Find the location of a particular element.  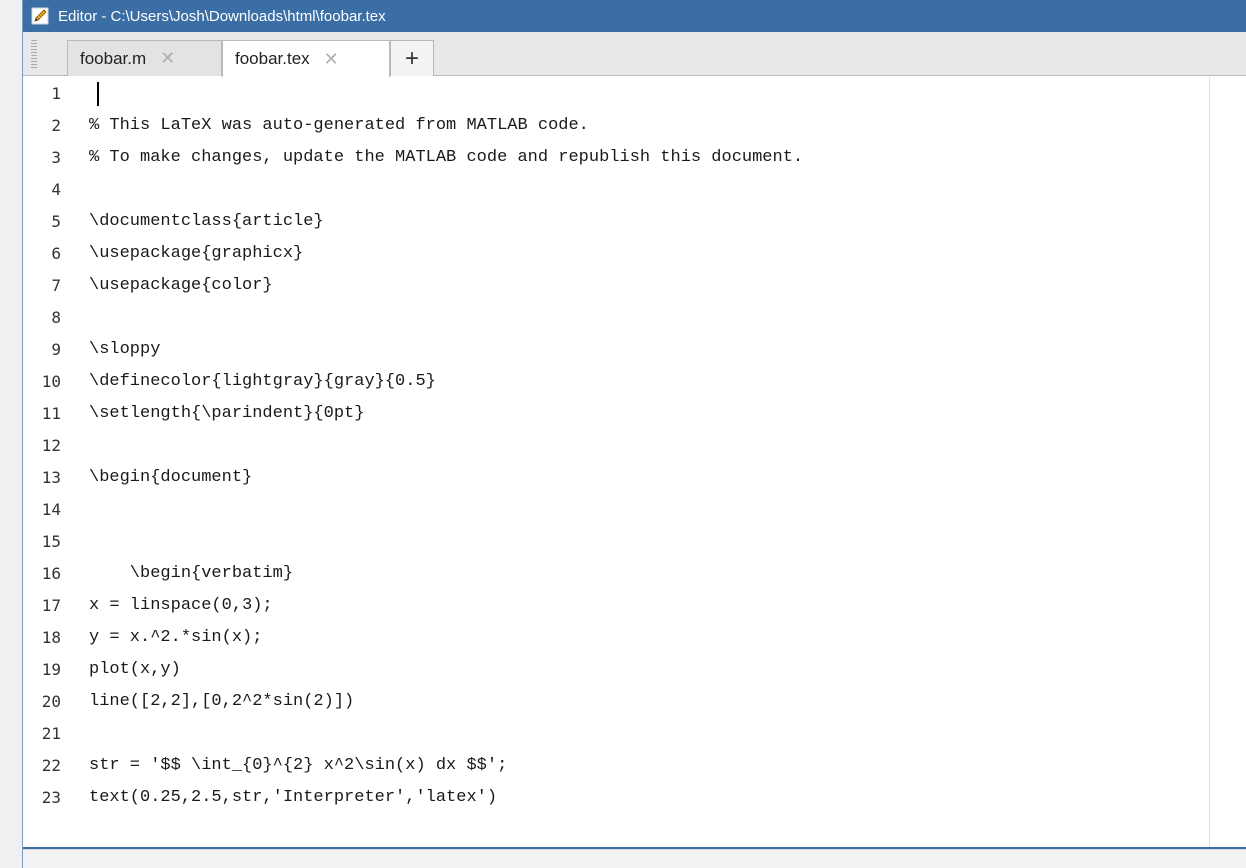

code-line: 7 \usepackage{color} is located at coordinates (613, 285).